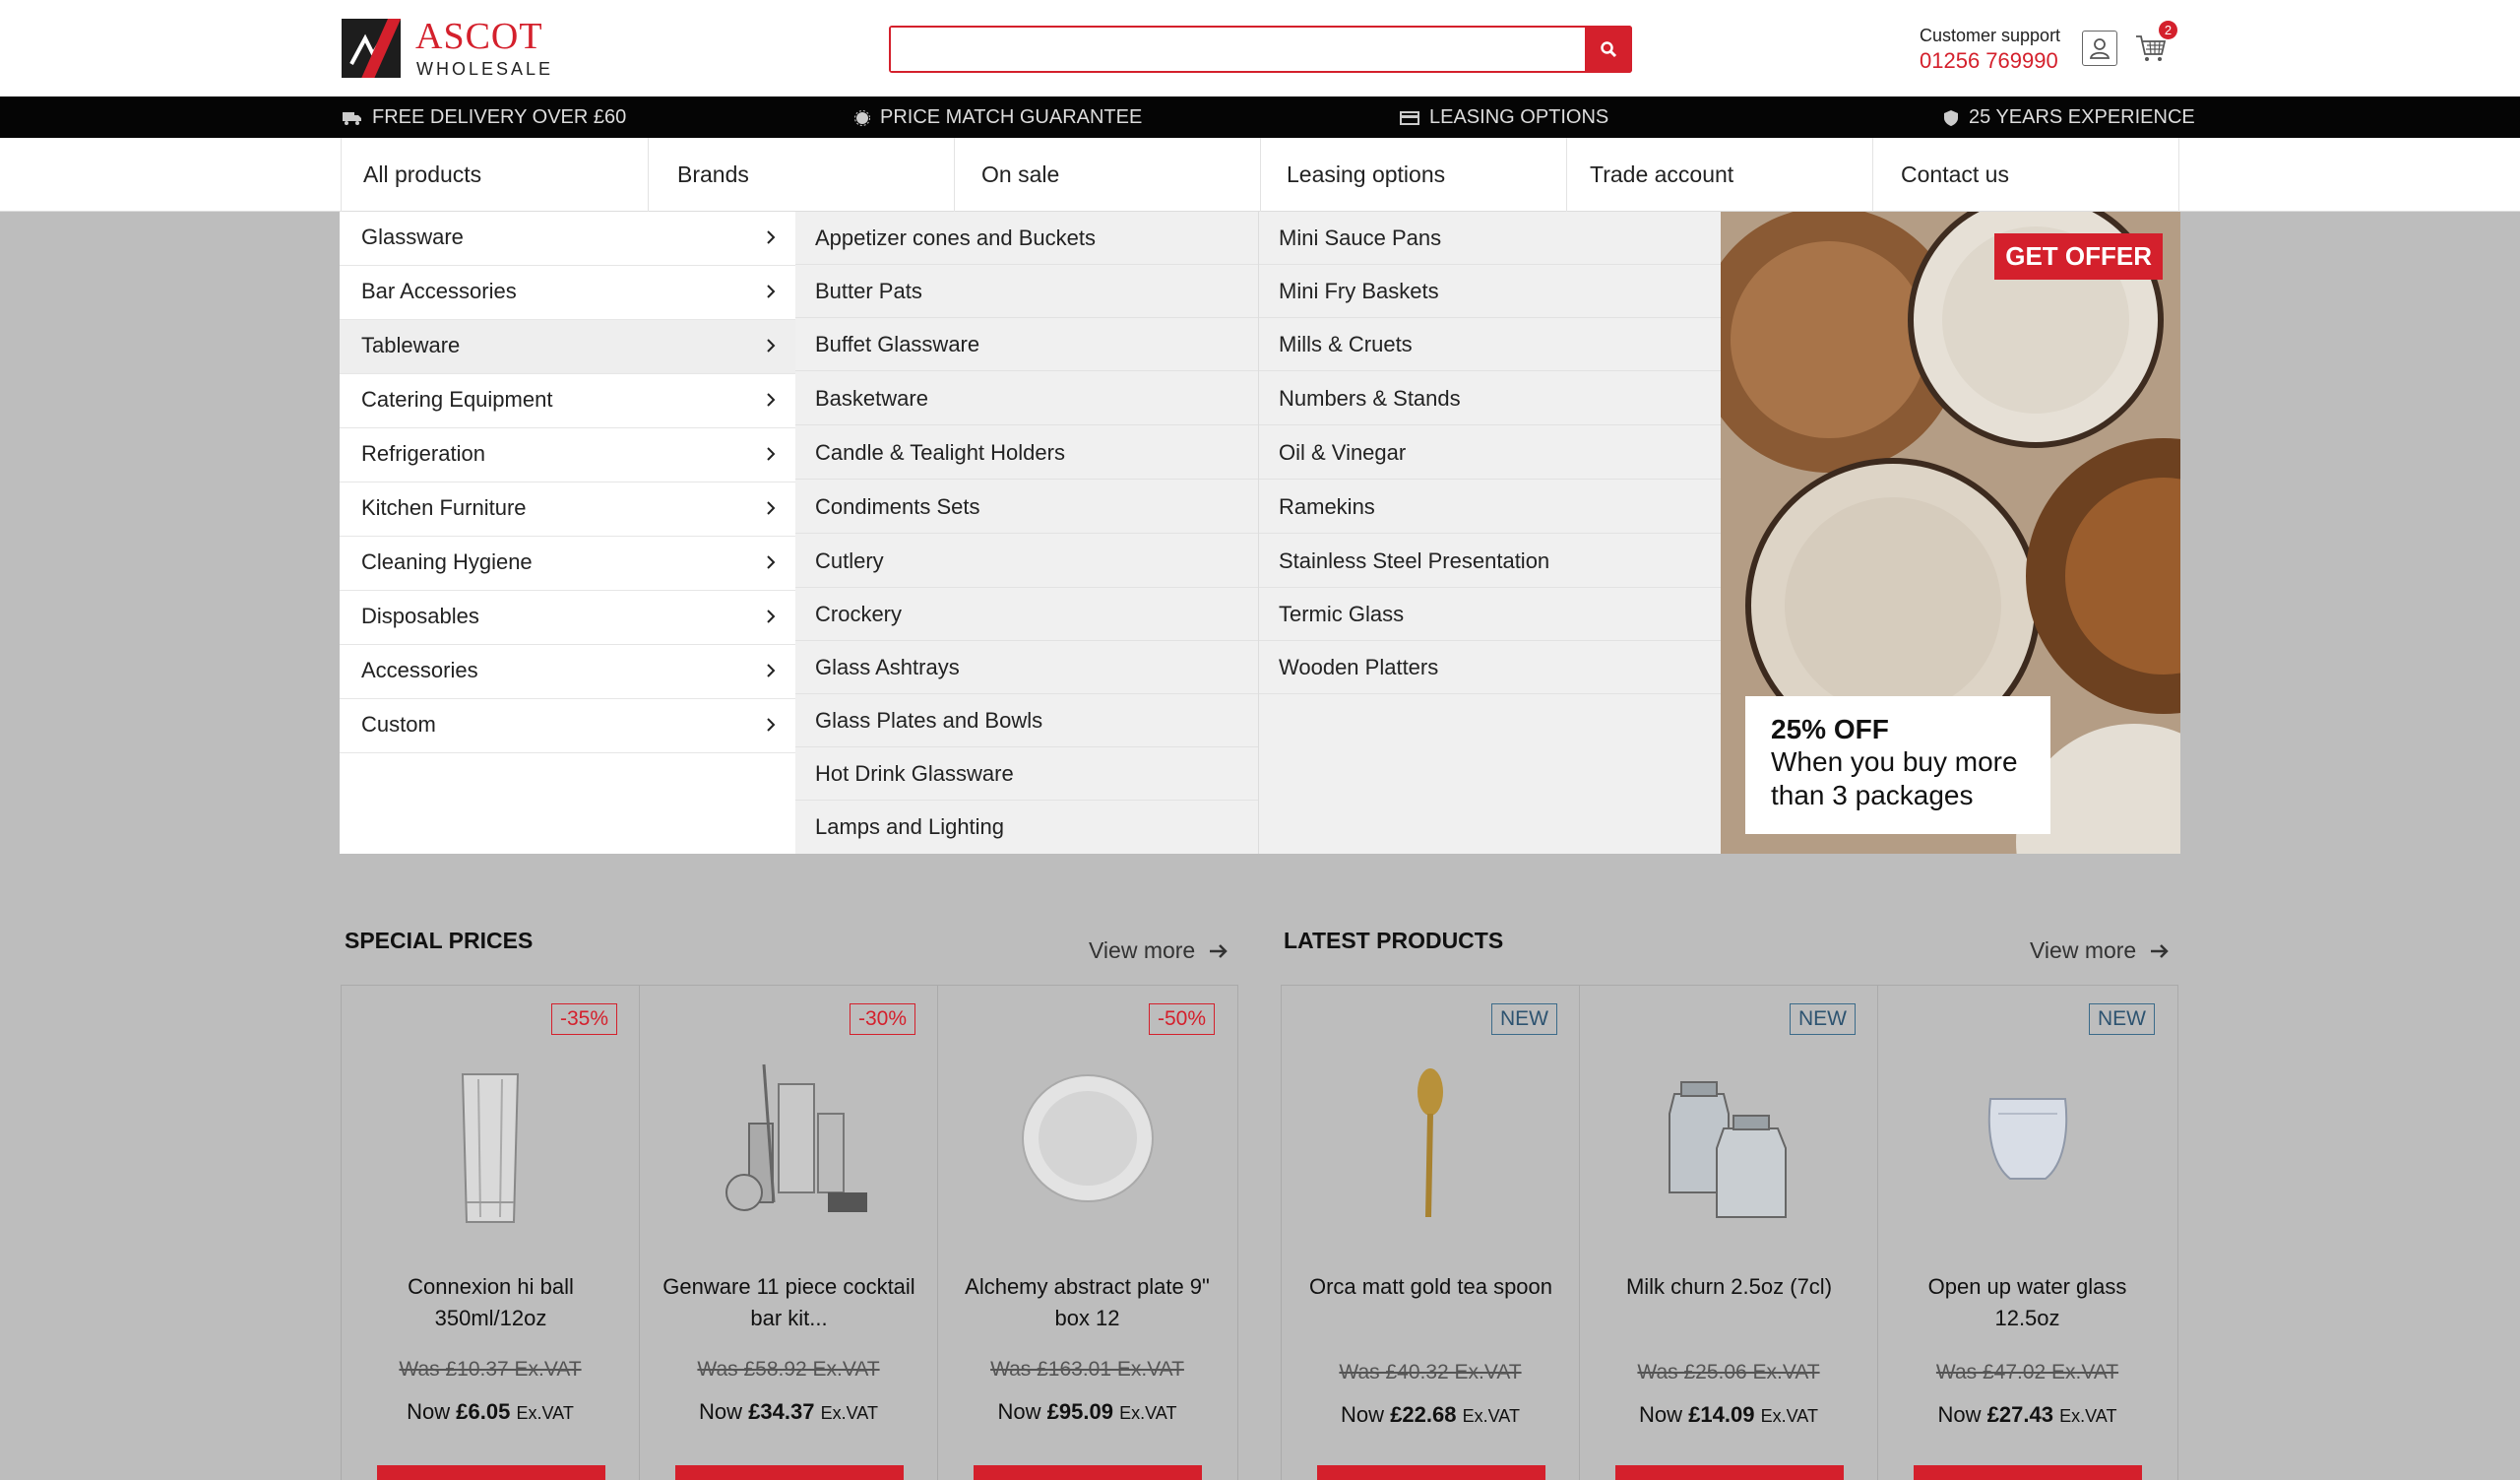 This screenshot has width=2520, height=1480. What do you see at coordinates (1026, 507) in the screenshot?
I see `subcategory-link: Condiments Sets` at bounding box center [1026, 507].